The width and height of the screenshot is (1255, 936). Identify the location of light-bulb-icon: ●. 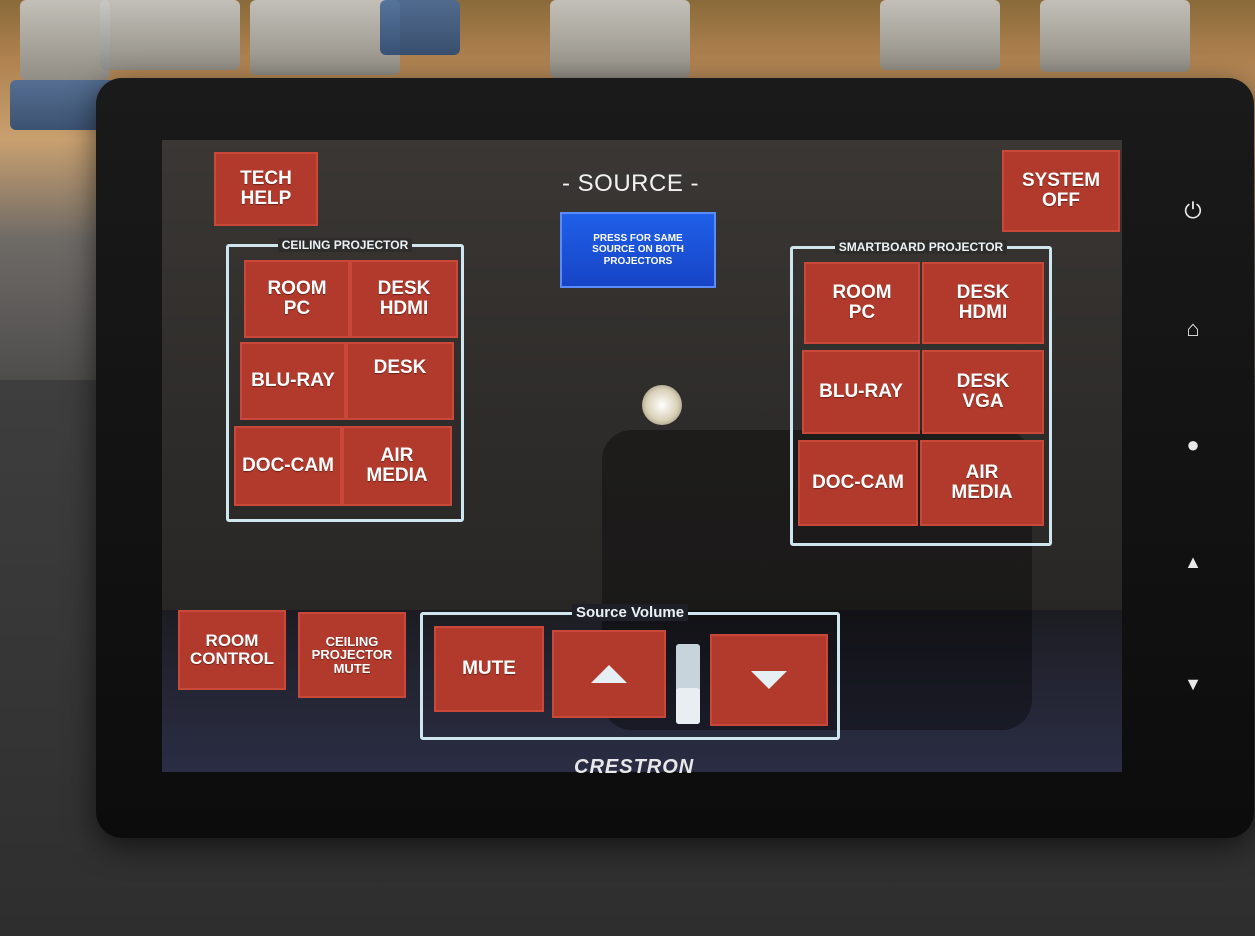
(1193, 445).